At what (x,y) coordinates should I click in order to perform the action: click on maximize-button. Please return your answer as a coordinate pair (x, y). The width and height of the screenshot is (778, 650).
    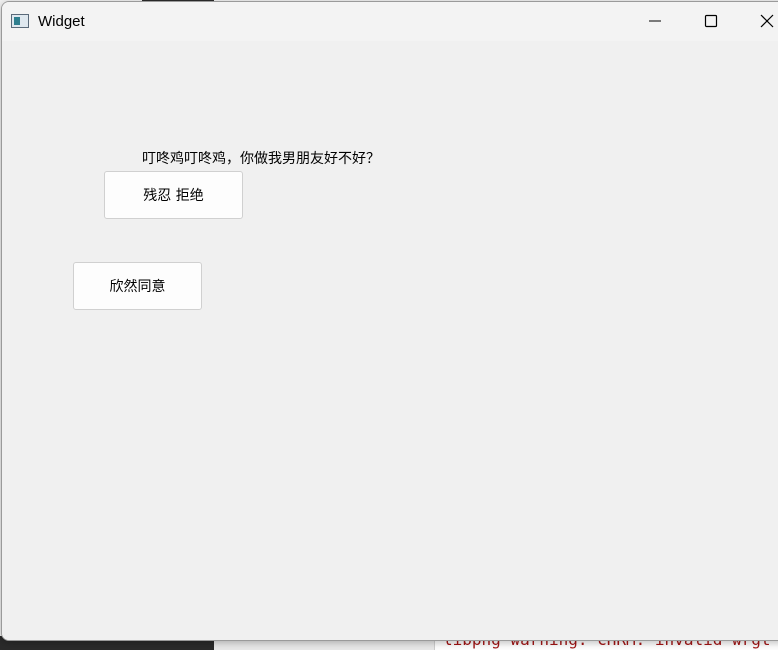
    Looking at the image, I should click on (711, 21).